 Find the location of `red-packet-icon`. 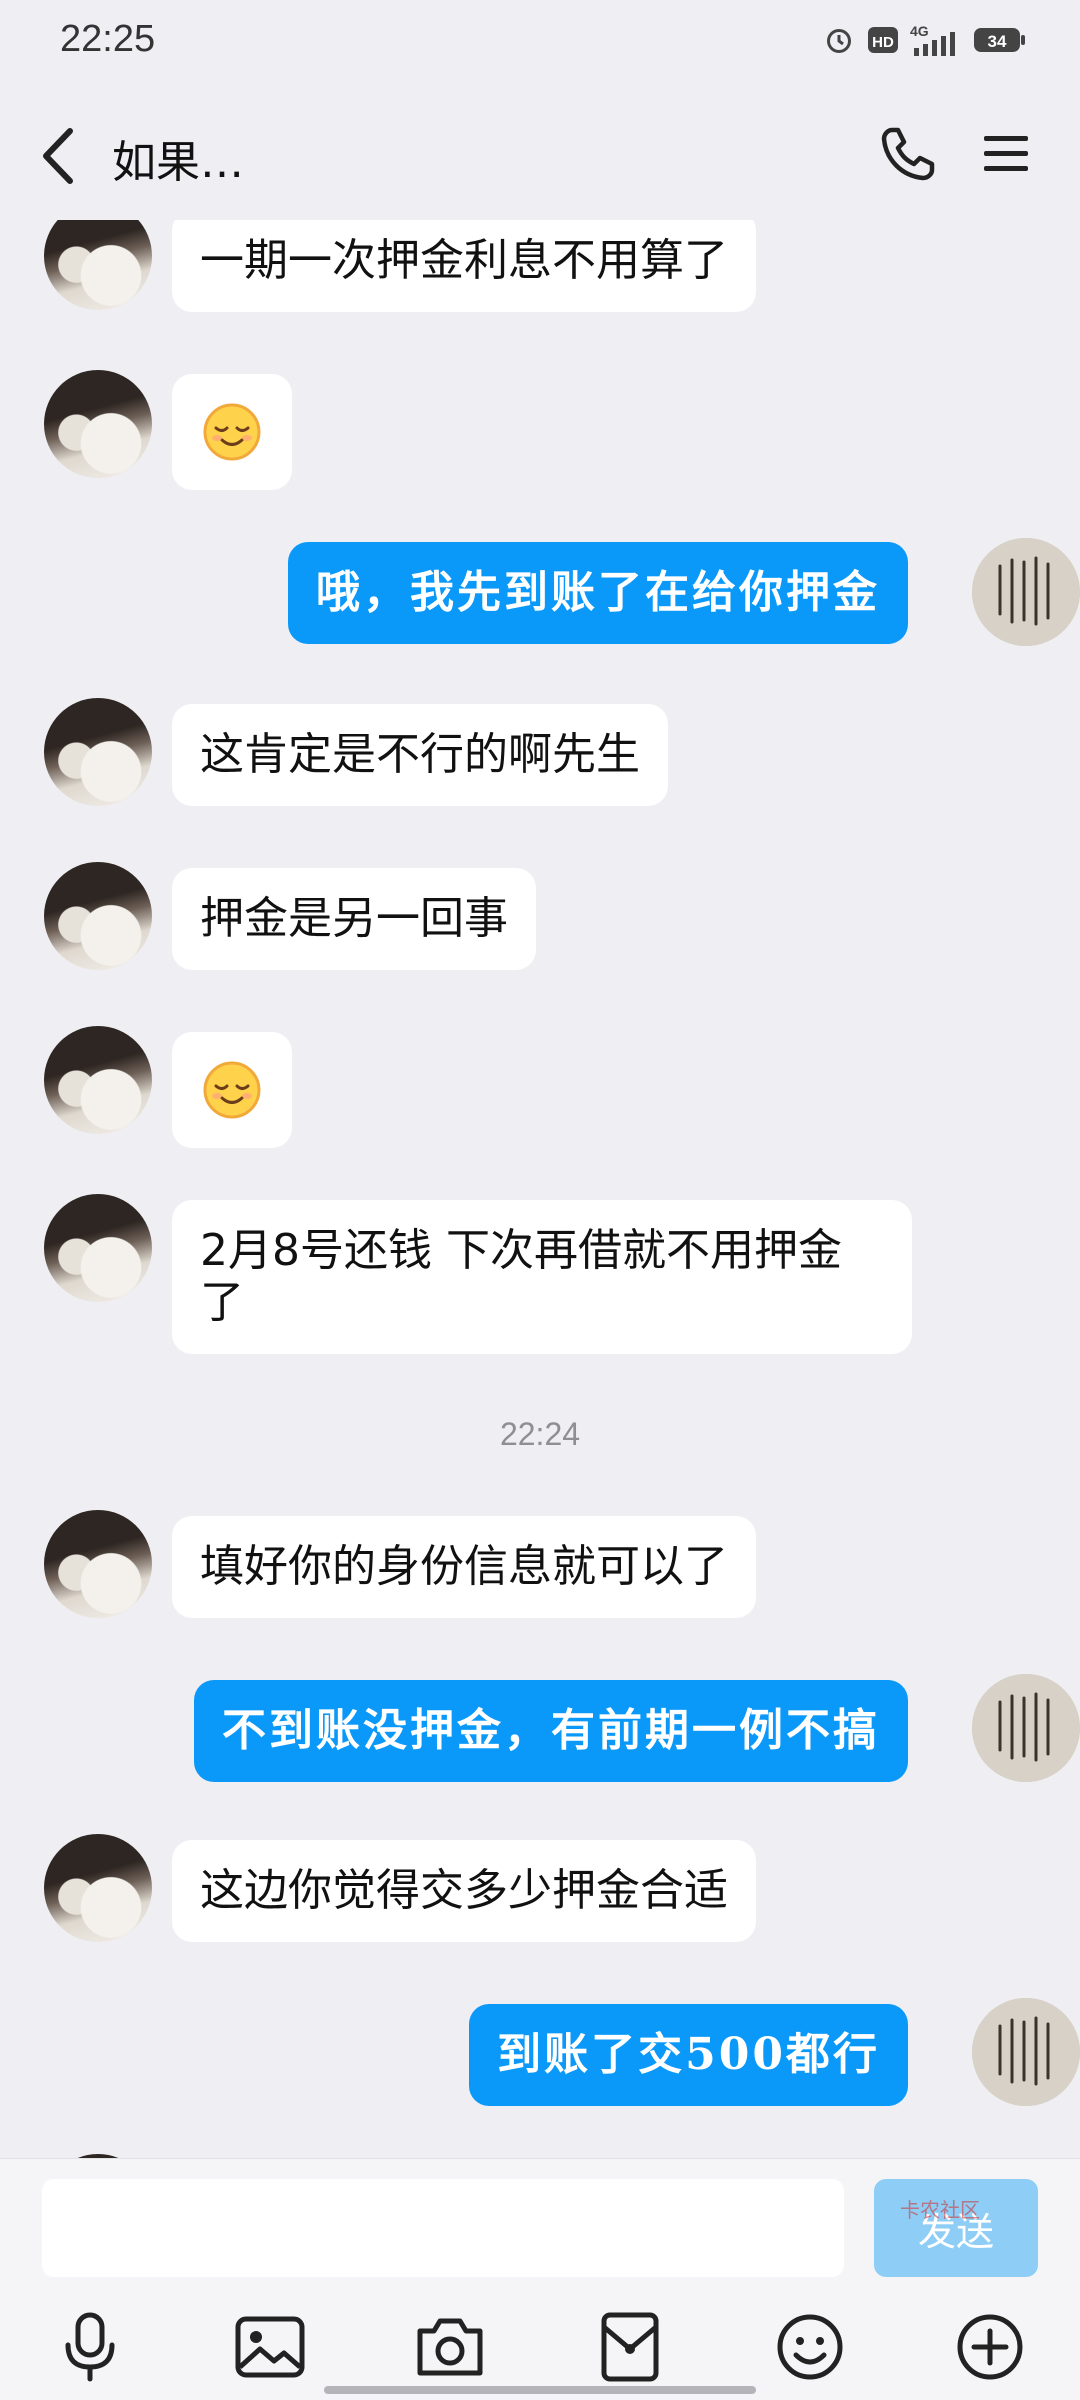

red-packet-icon is located at coordinates (630, 2347).